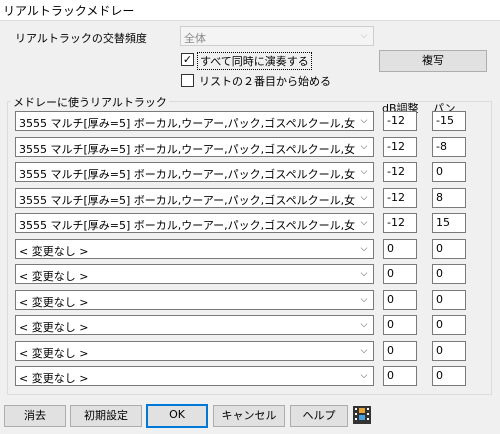 The width and height of the screenshot is (500, 434). I want to click on ok-button: OK, so click(177, 416).